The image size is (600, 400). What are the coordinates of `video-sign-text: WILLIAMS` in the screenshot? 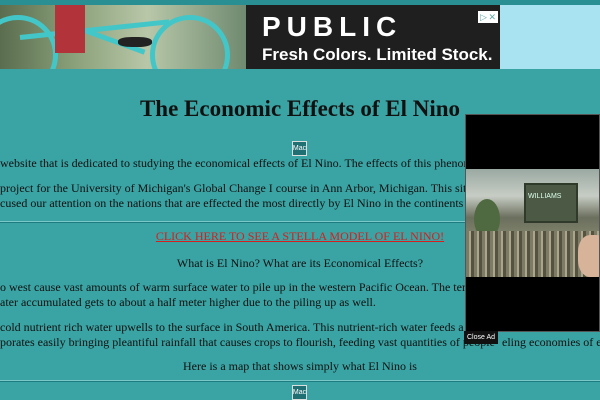 It's located at (545, 196).